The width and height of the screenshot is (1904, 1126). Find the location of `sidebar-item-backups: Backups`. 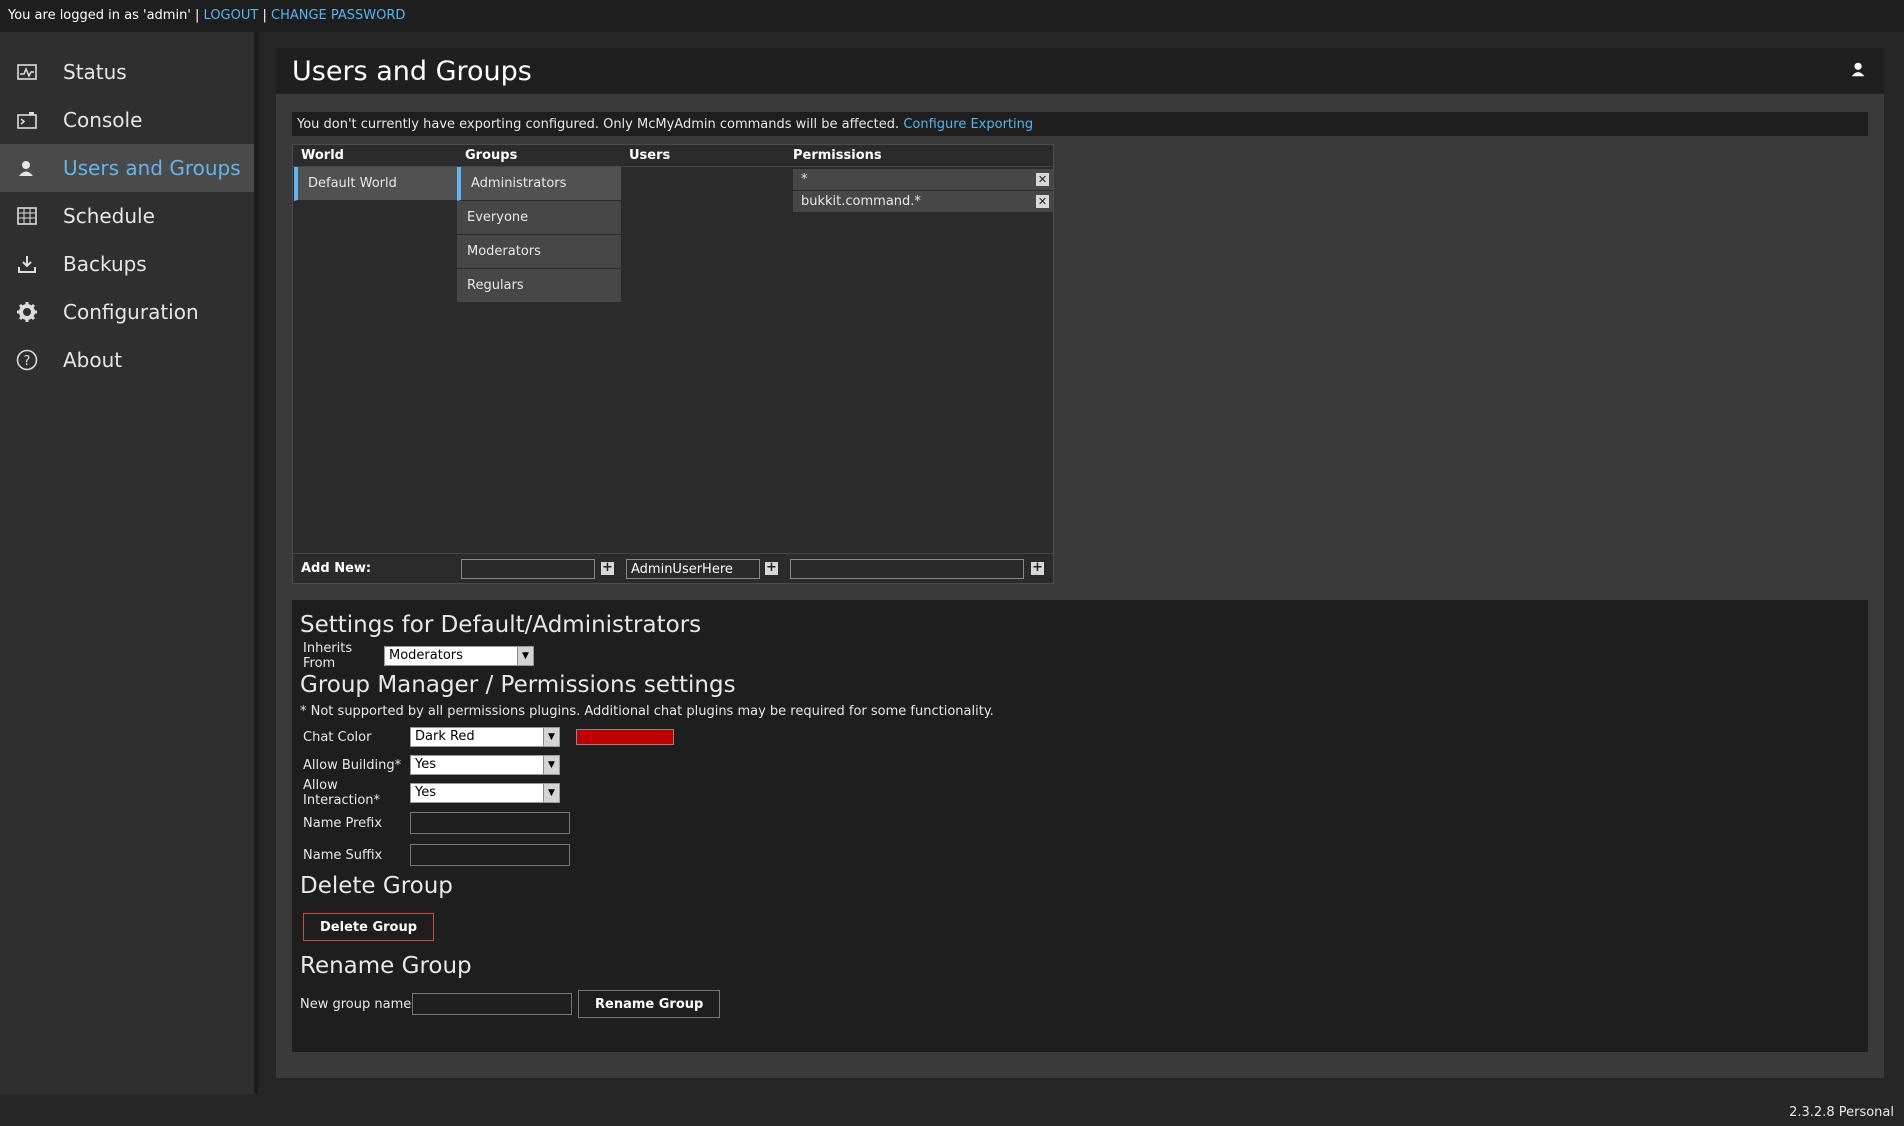

sidebar-item-backups: Backups is located at coordinates (127, 264).